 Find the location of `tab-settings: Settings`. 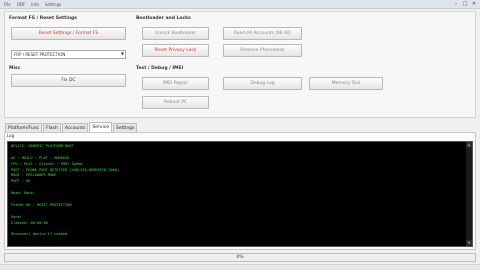

tab-settings: Settings is located at coordinates (125, 127).